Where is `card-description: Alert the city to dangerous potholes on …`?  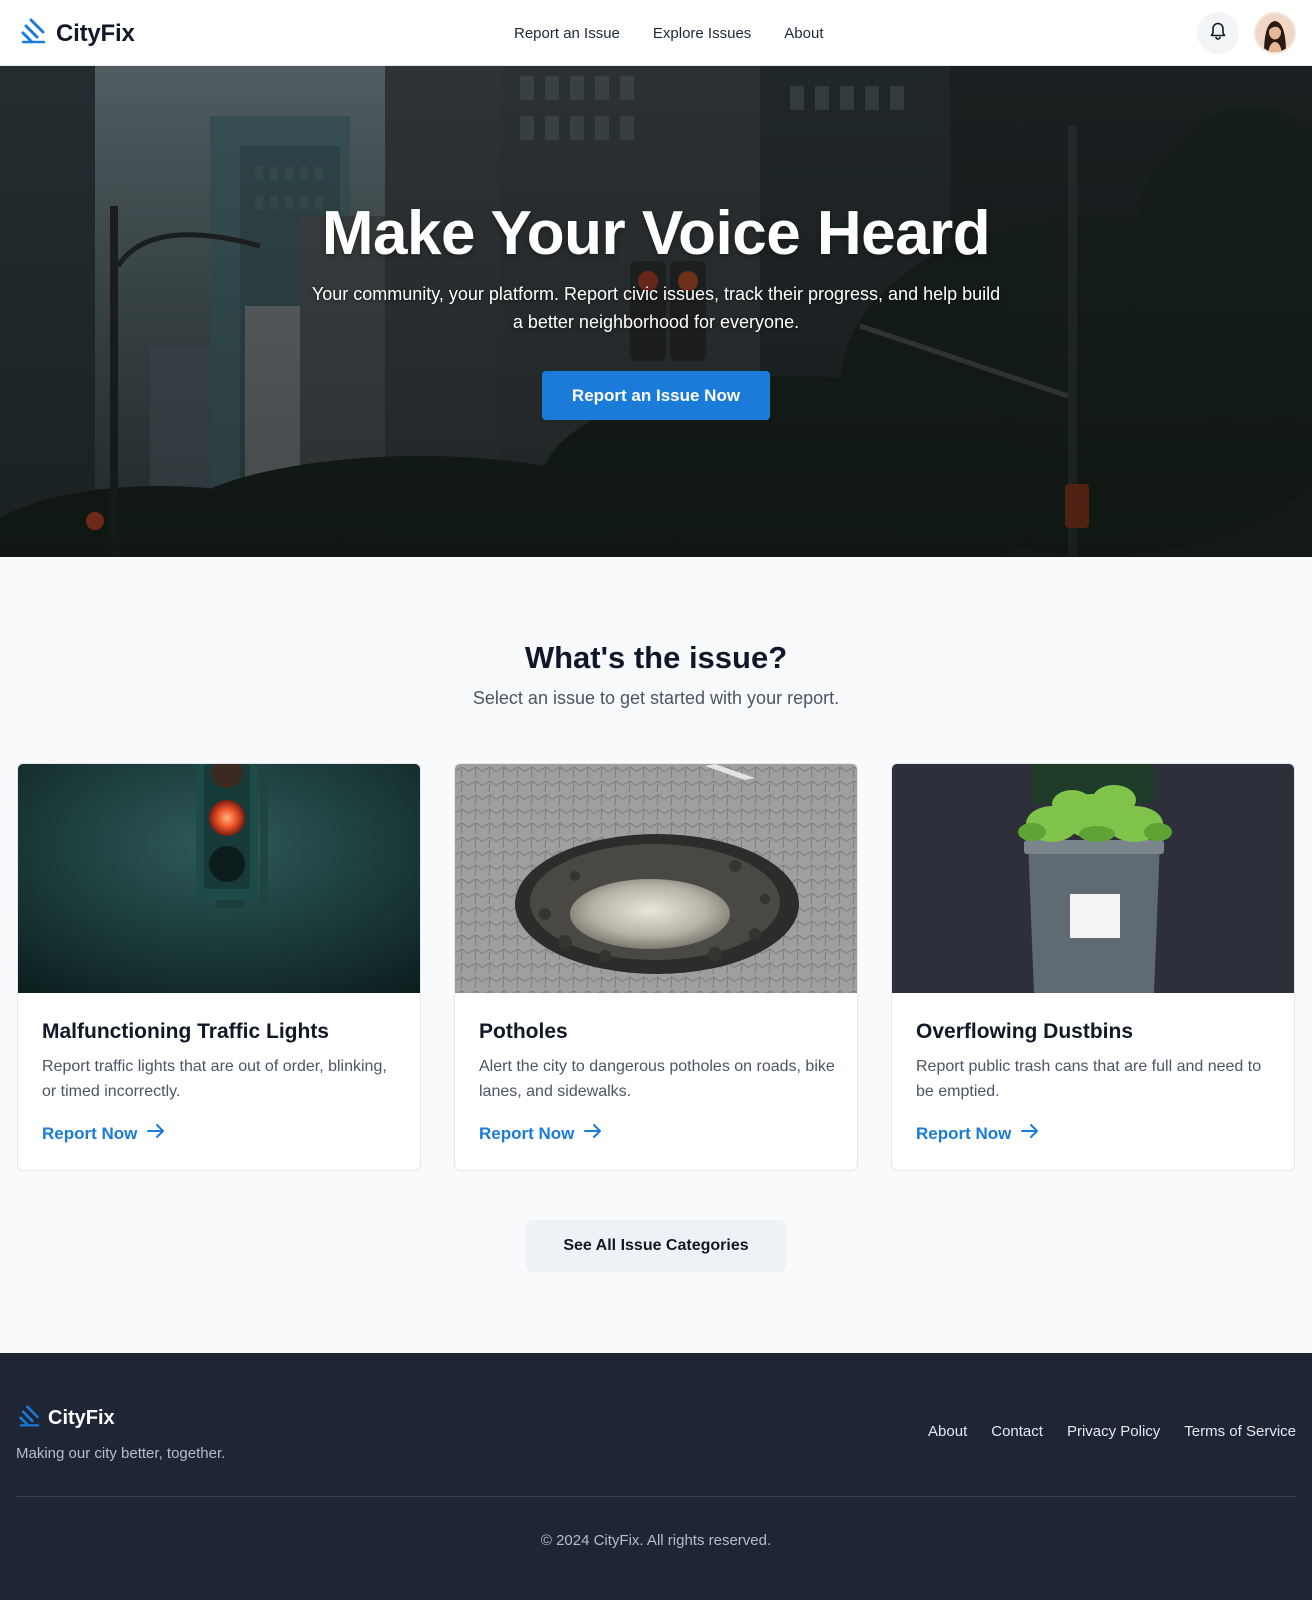 card-description: Alert the city to dangerous potholes on … is located at coordinates (657, 1079).